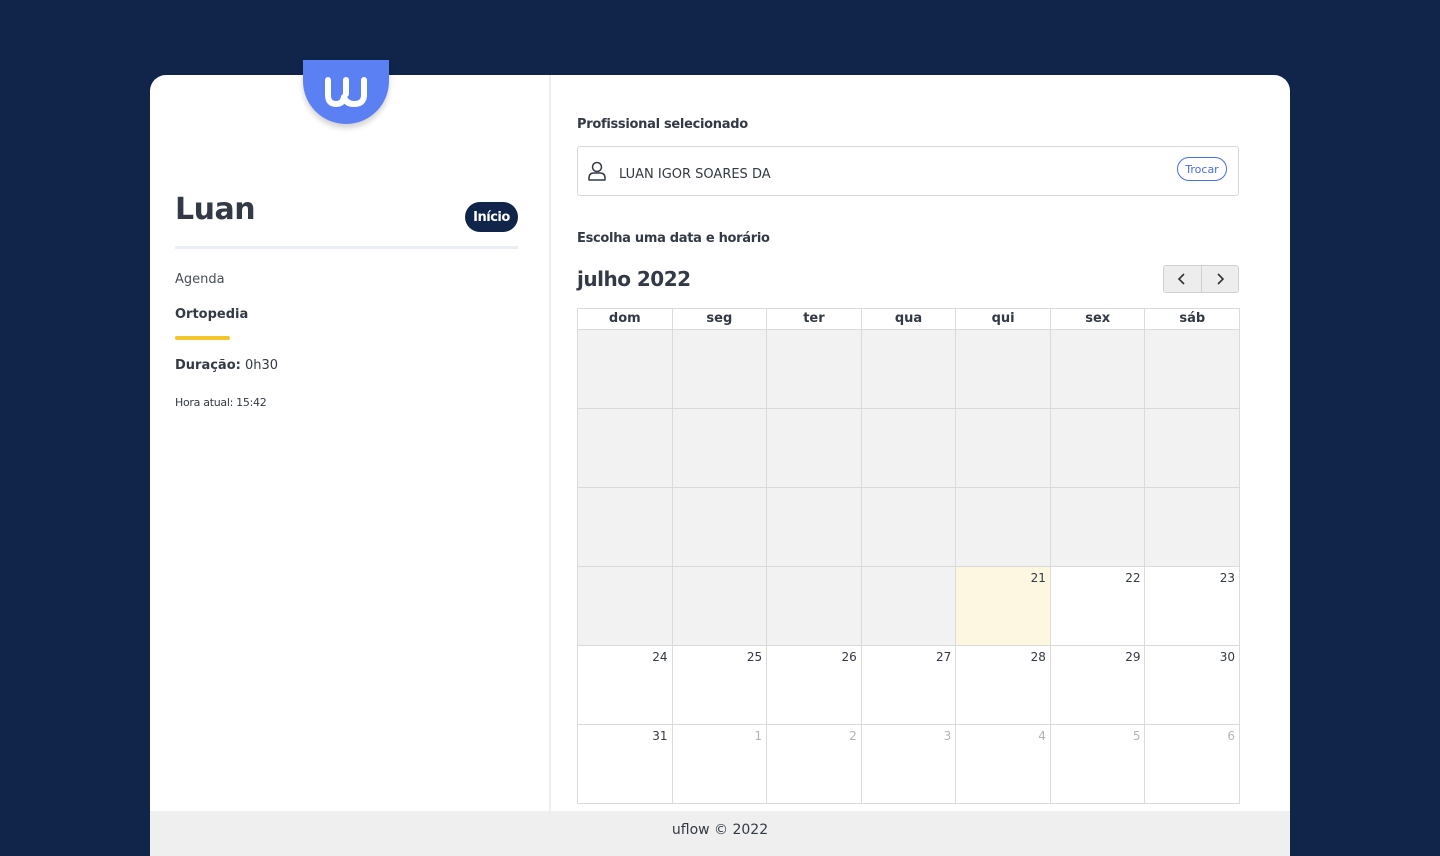  Describe the element at coordinates (1191, 319) in the screenshot. I see `weekday-label: sáb` at that location.